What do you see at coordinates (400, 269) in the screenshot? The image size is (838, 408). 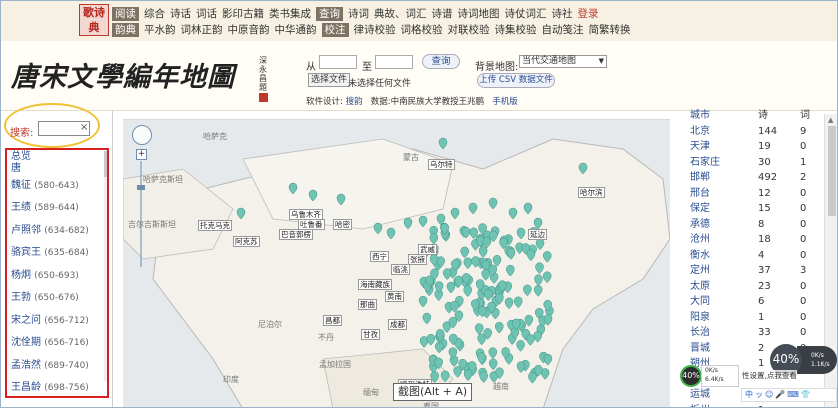 I see `map-city-label: 临洮` at bounding box center [400, 269].